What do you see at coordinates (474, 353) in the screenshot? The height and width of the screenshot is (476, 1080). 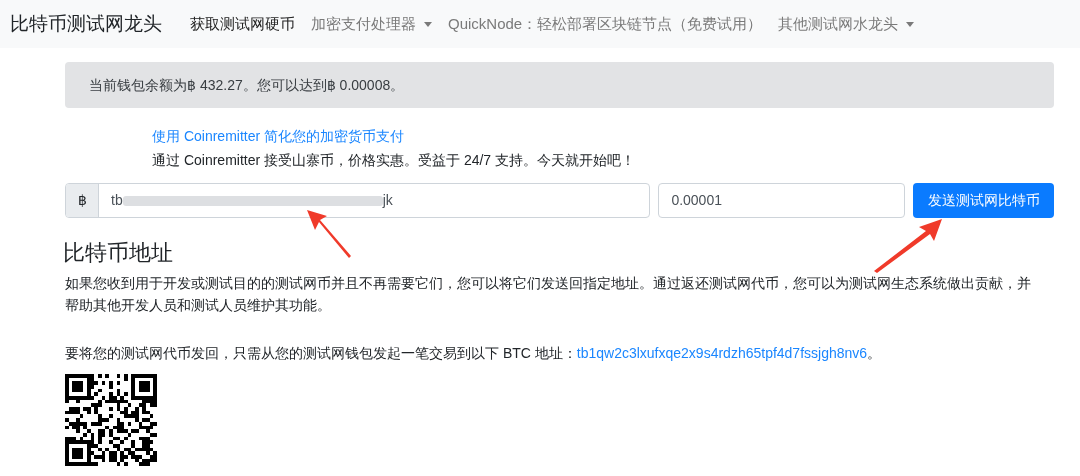 I see `return-instructions: 要将您的测试网代币发回，只需从您的测试网钱包发起一笔交易到以下 BTC 地址：tb1qw2c3lxufxqe2x9s4rdzh65tpf4d7fssjgh8nv6。` at bounding box center [474, 353].